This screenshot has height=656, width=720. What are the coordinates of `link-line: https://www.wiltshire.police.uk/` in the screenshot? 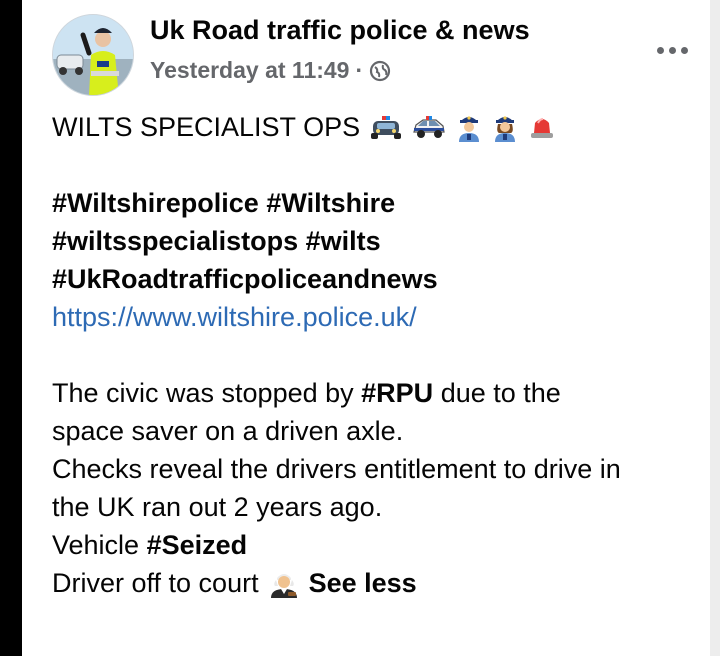 It's located at (377, 317).